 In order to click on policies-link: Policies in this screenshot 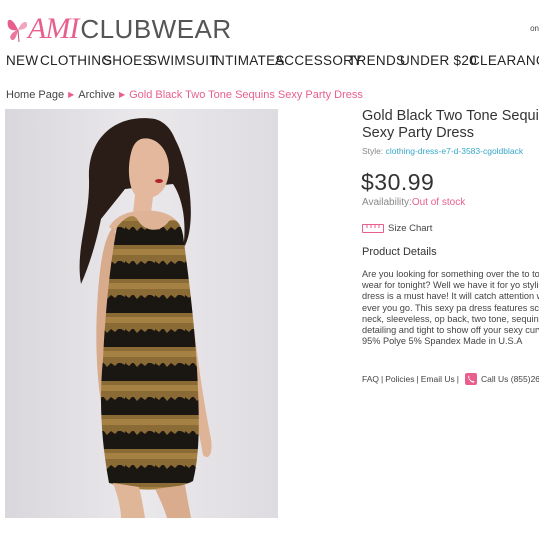, I will do `click(399, 379)`.